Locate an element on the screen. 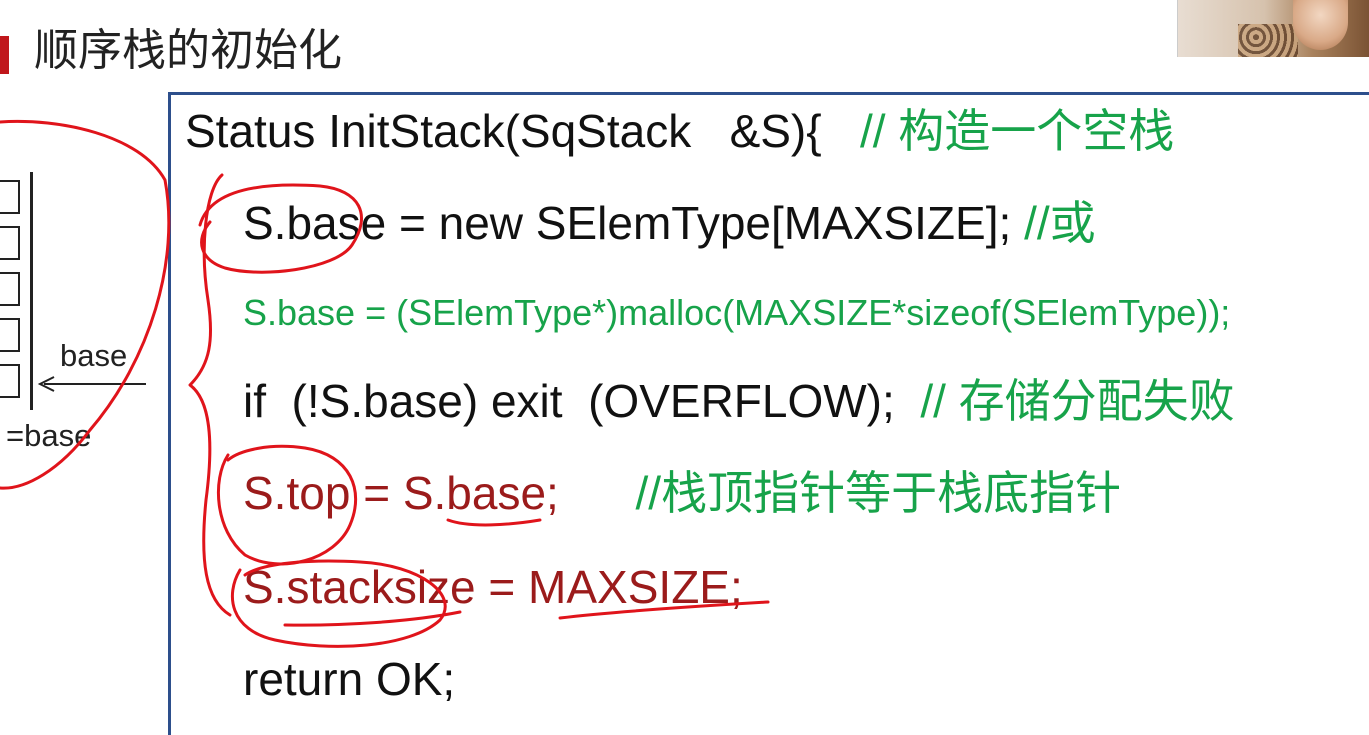 This screenshot has width=1369, height=735. top-equals-base-label: =base is located at coordinates (49, 435).